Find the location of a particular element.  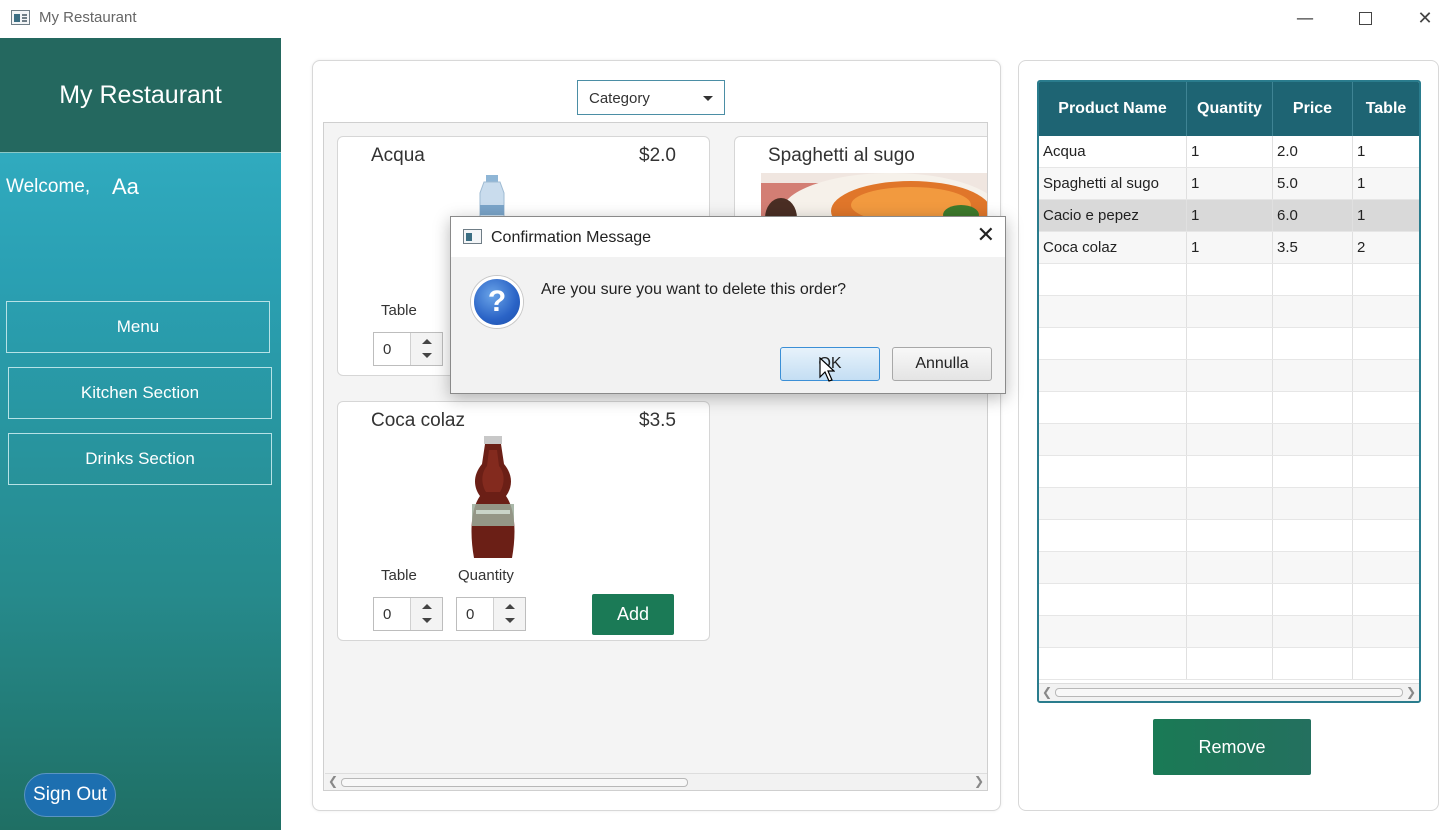

add-button: Add is located at coordinates (633, 614).